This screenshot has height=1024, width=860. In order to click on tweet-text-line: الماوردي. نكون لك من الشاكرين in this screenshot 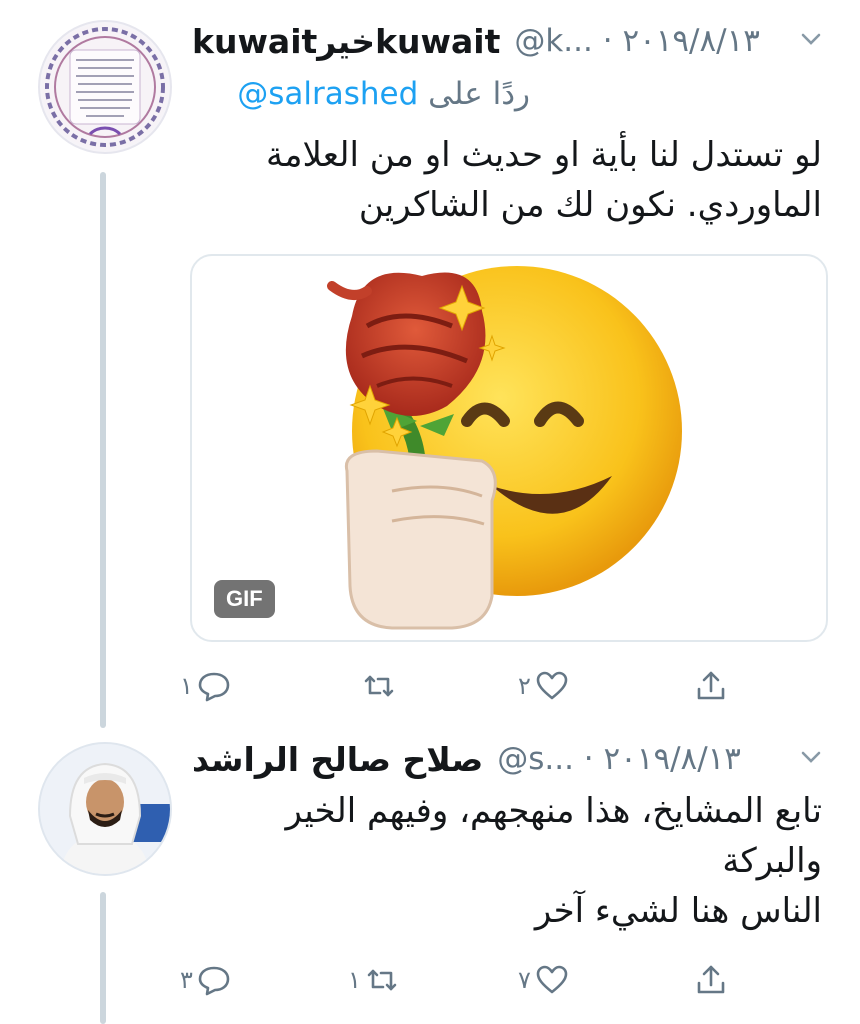, I will do `click(590, 205)`.